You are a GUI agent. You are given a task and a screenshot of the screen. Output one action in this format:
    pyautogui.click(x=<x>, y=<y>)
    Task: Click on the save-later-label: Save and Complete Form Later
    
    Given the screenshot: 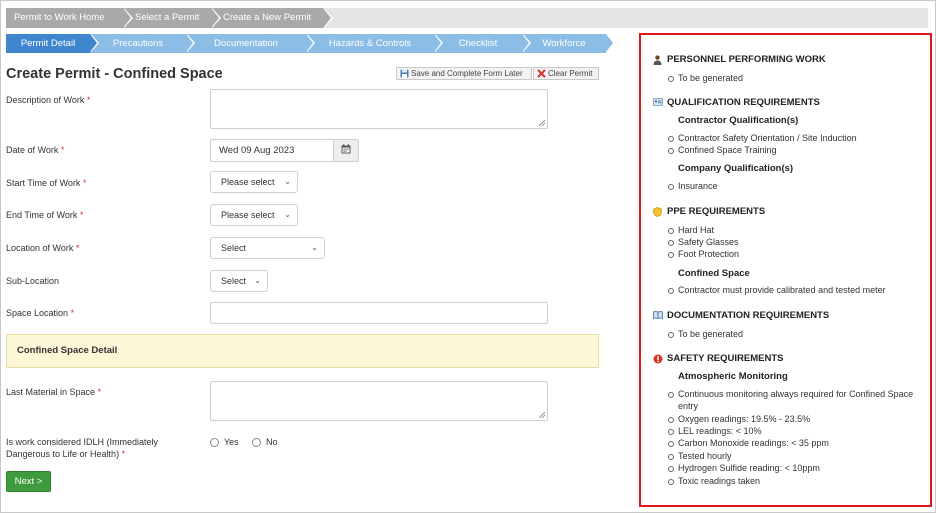 What is the action you would take?
    pyautogui.click(x=467, y=73)
    